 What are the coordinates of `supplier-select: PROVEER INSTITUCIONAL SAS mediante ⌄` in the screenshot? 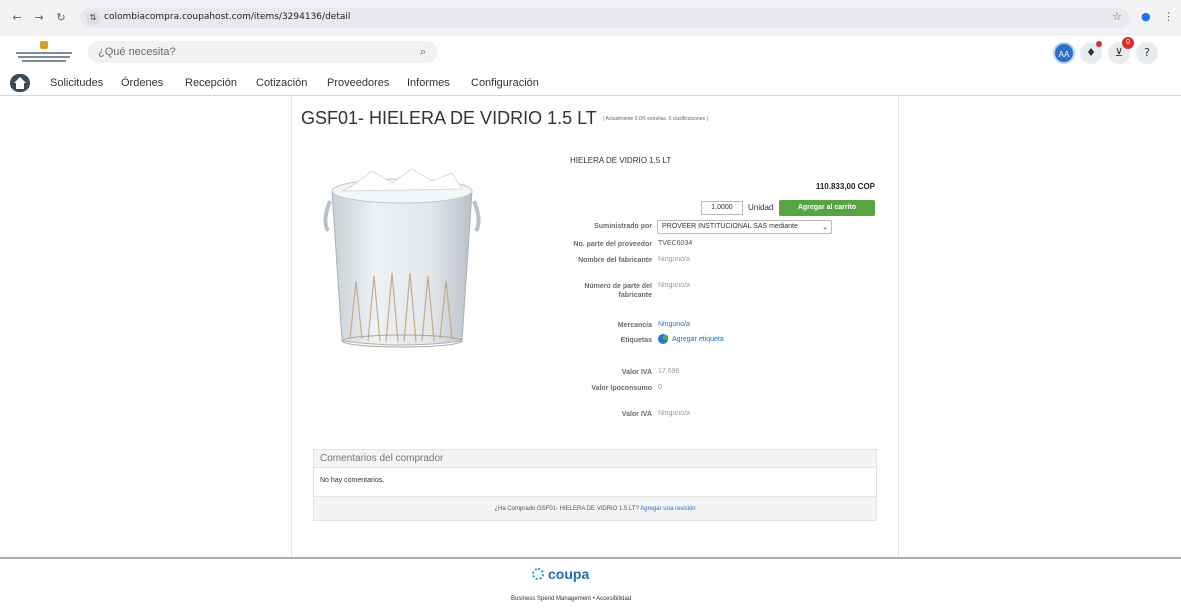 It's located at (744, 227).